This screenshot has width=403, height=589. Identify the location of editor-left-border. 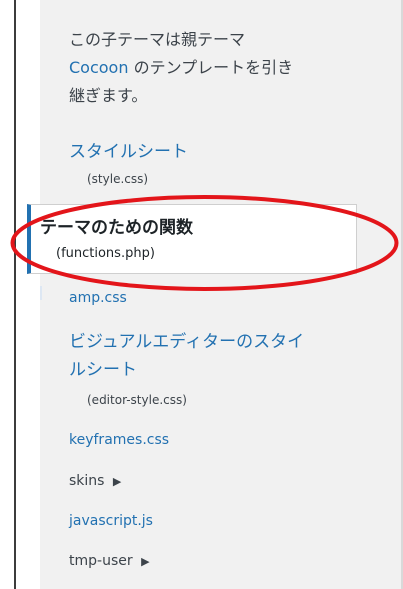
(15, 294).